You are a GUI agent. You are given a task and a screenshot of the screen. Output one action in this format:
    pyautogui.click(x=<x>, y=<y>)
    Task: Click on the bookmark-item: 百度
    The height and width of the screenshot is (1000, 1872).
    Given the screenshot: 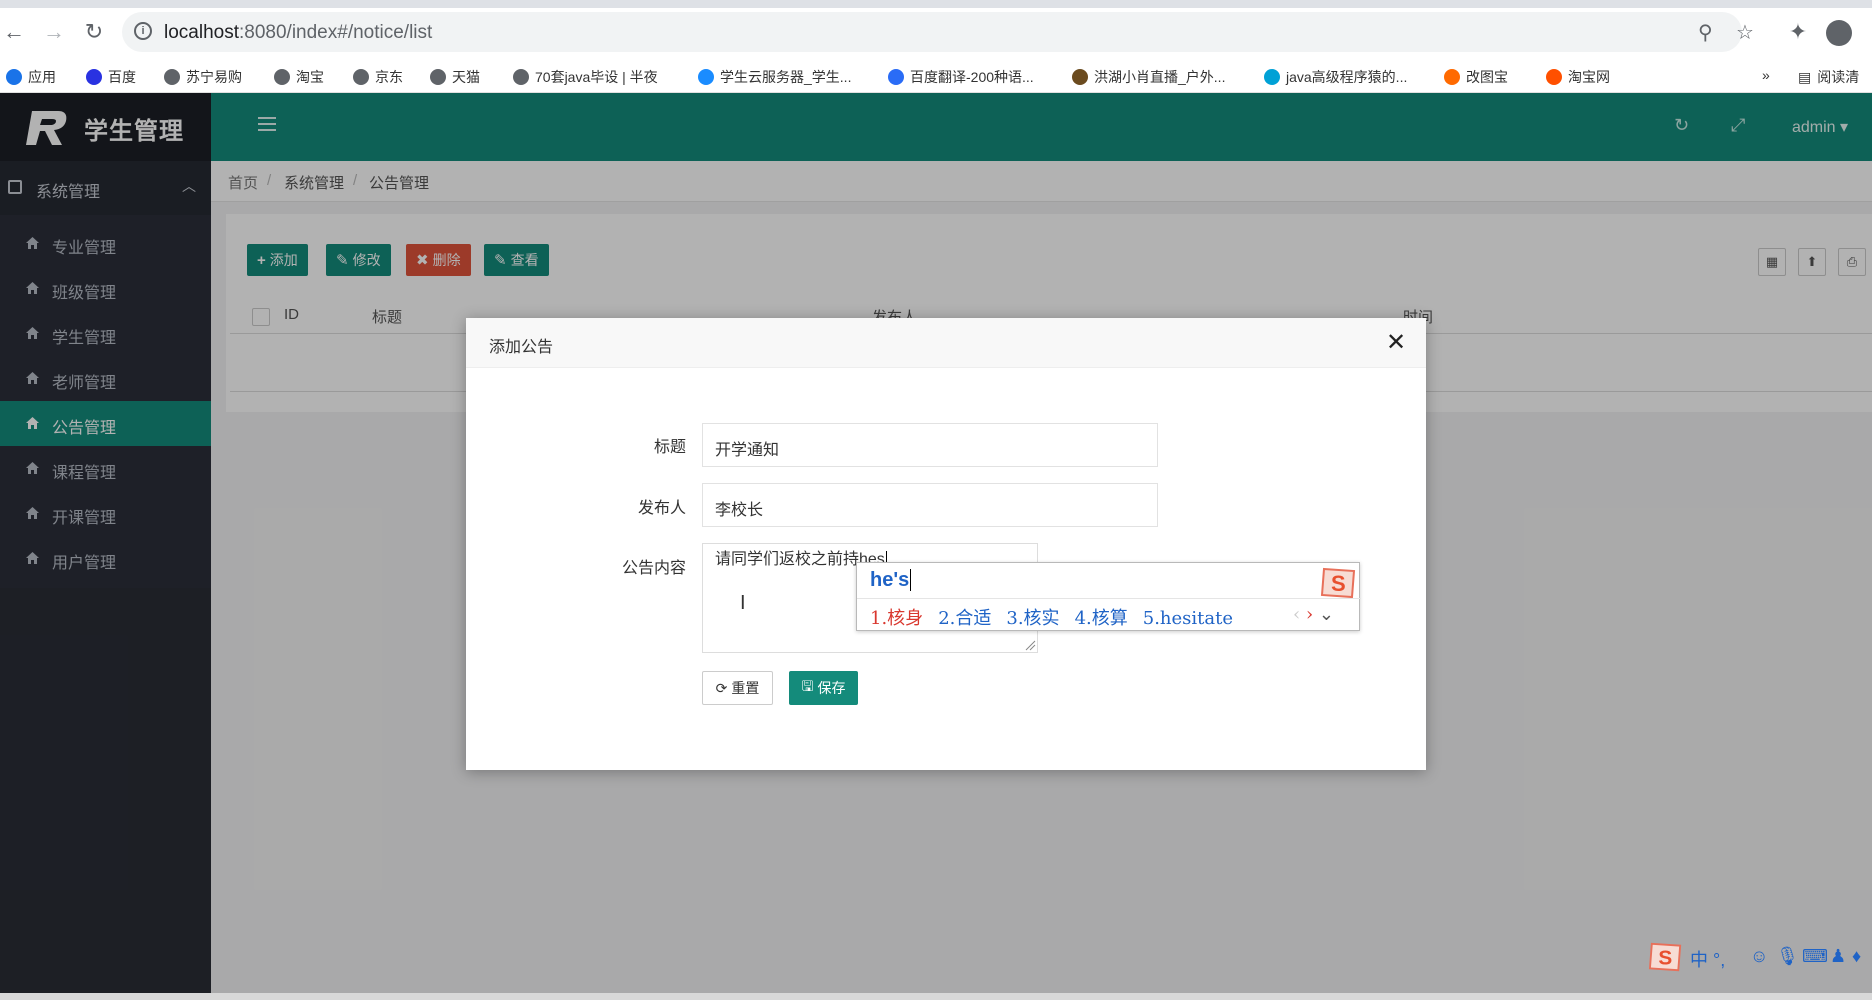 What is the action you would take?
    pyautogui.click(x=111, y=77)
    